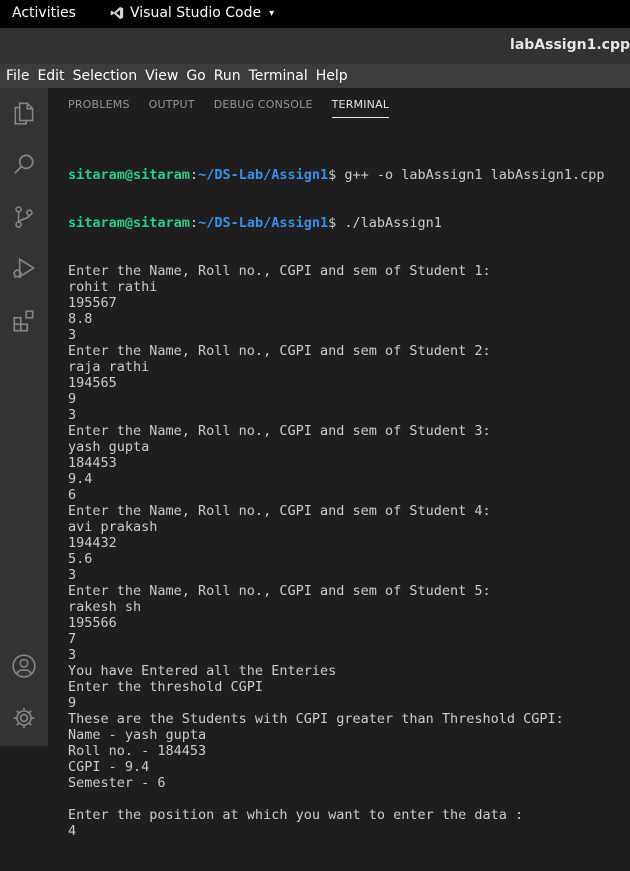 This screenshot has height=871, width=630. I want to click on tab-output: OUTPUT, so click(172, 108).